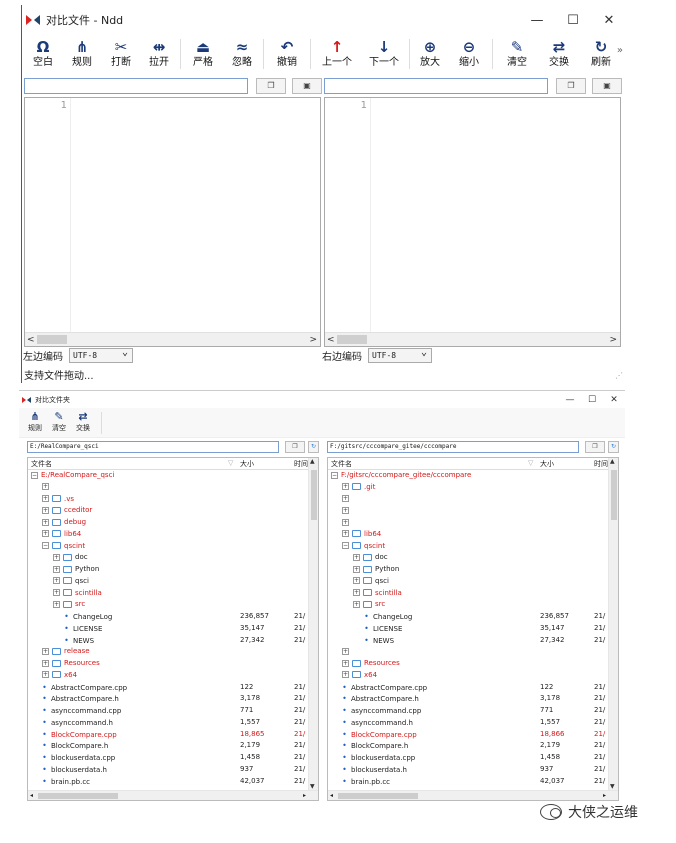  I want to click on left-save-button: ▣, so click(307, 86).